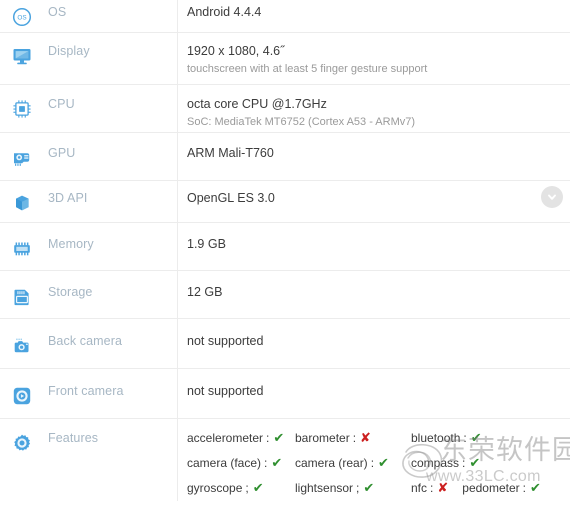  What do you see at coordinates (22, 443) in the screenshot?
I see `features-gear-icon` at bounding box center [22, 443].